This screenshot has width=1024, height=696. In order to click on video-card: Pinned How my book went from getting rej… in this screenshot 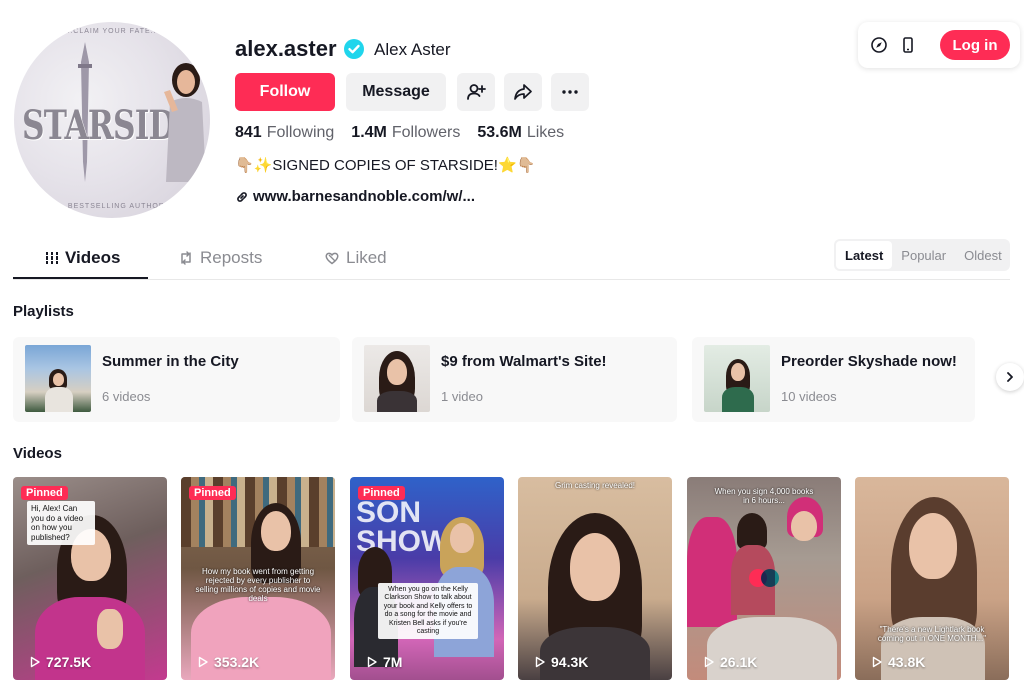, I will do `click(258, 578)`.